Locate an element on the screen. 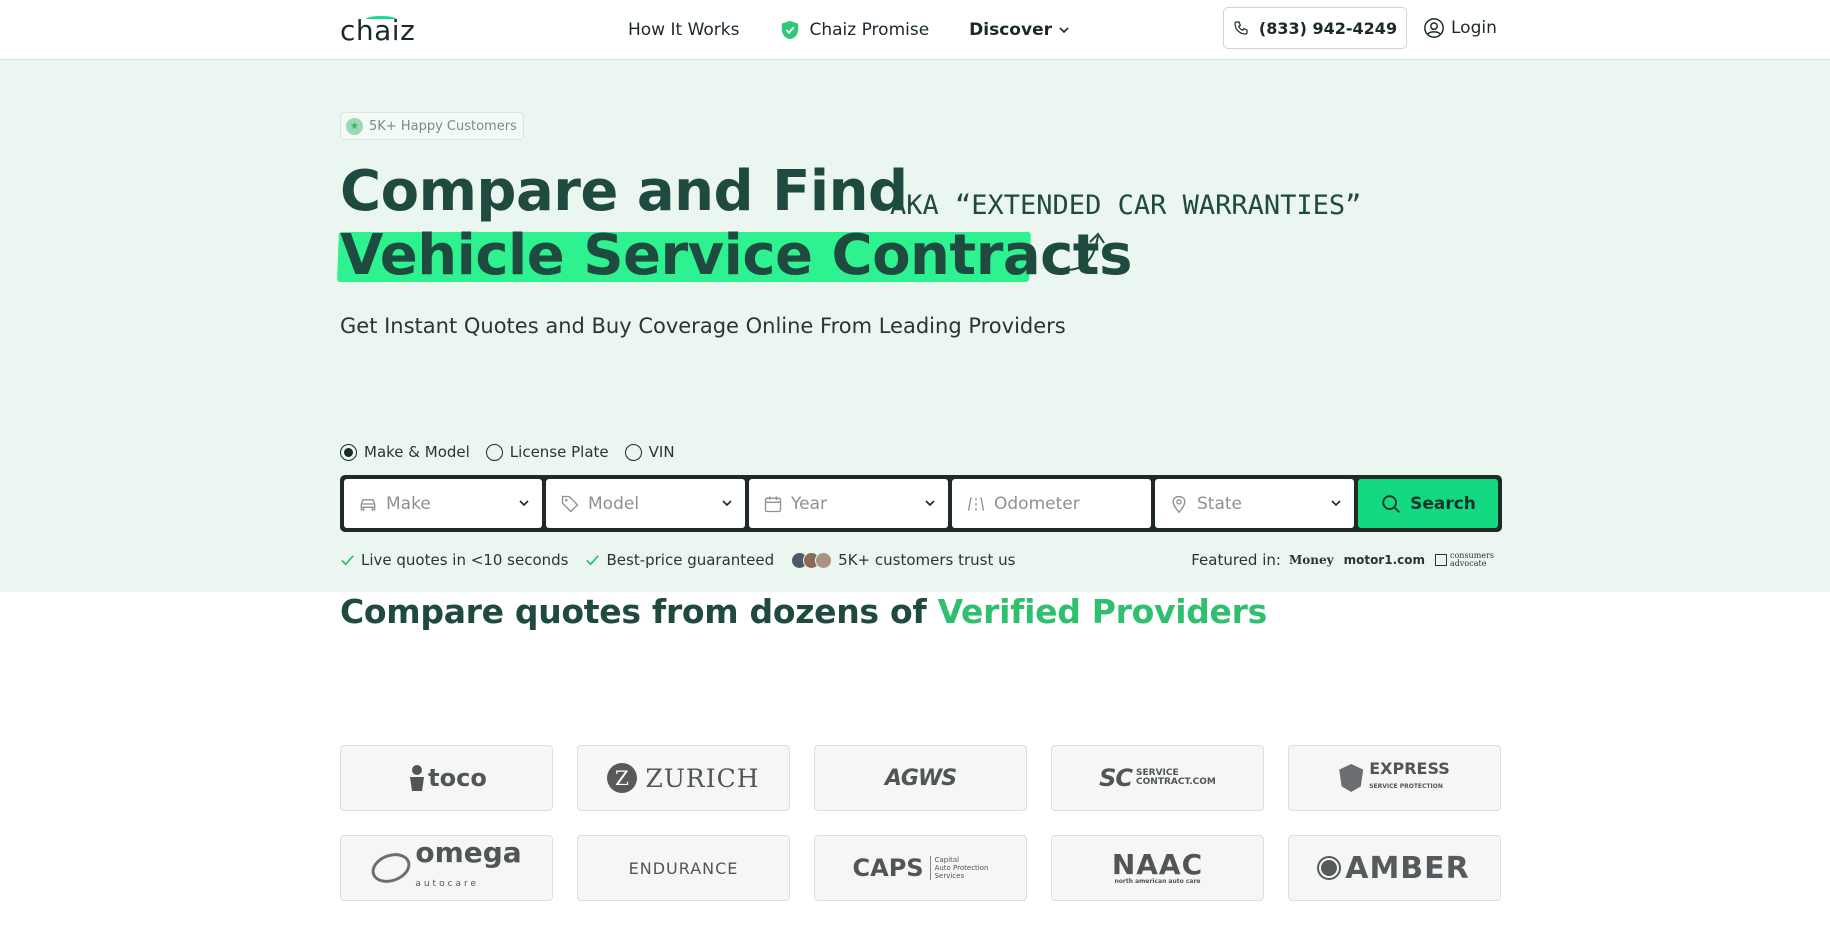 This screenshot has width=1830, height=940. phone-button: (833) 942-4249 is located at coordinates (1315, 28).